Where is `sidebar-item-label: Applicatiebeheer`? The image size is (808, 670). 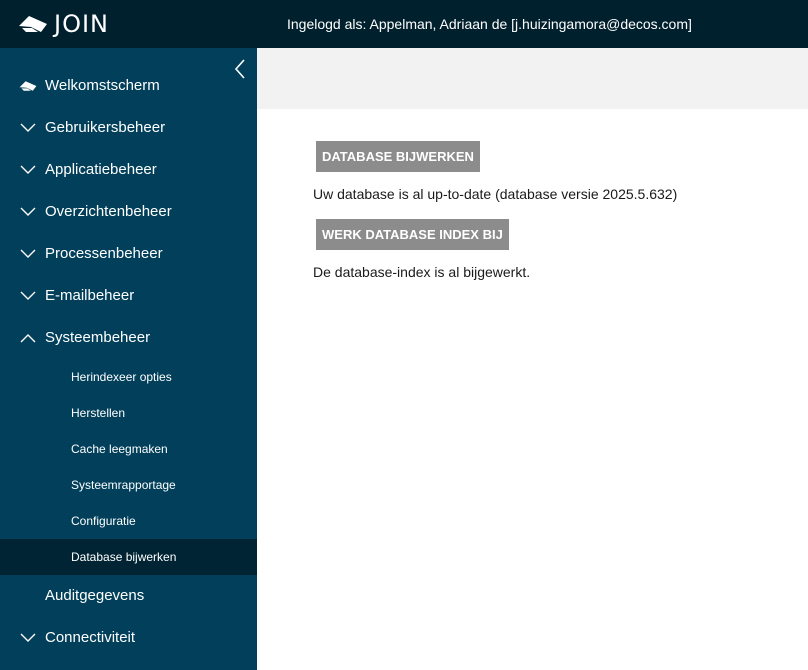
sidebar-item-label: Applicatiebeheer is located at coordinates (101, 169).